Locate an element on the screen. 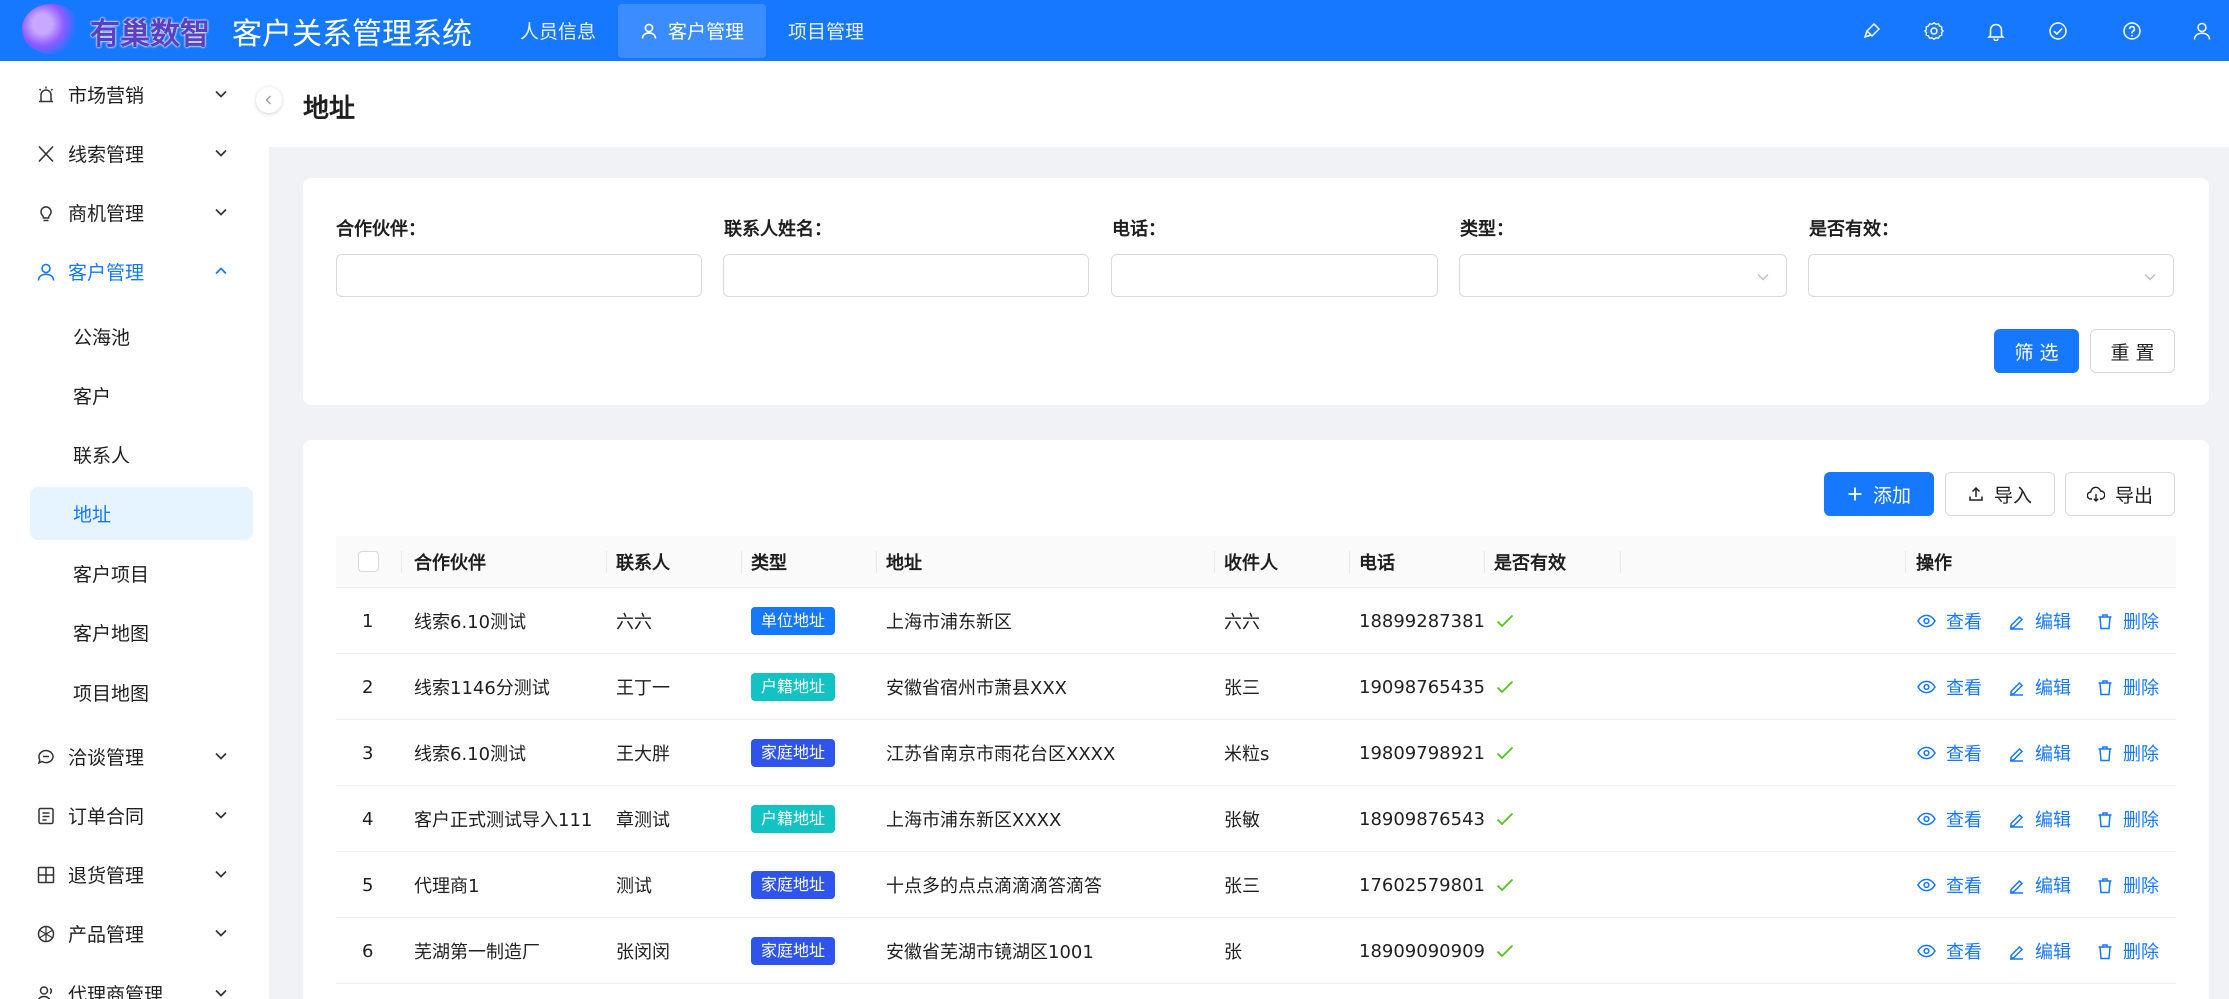 The height and width of the screenshot is (999, 2229). address-type-tag: 家庭地址 is located at coordinates (793, 885).